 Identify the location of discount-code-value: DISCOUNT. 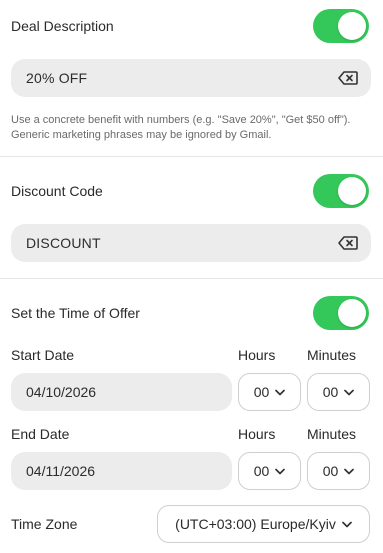
(63, 243).